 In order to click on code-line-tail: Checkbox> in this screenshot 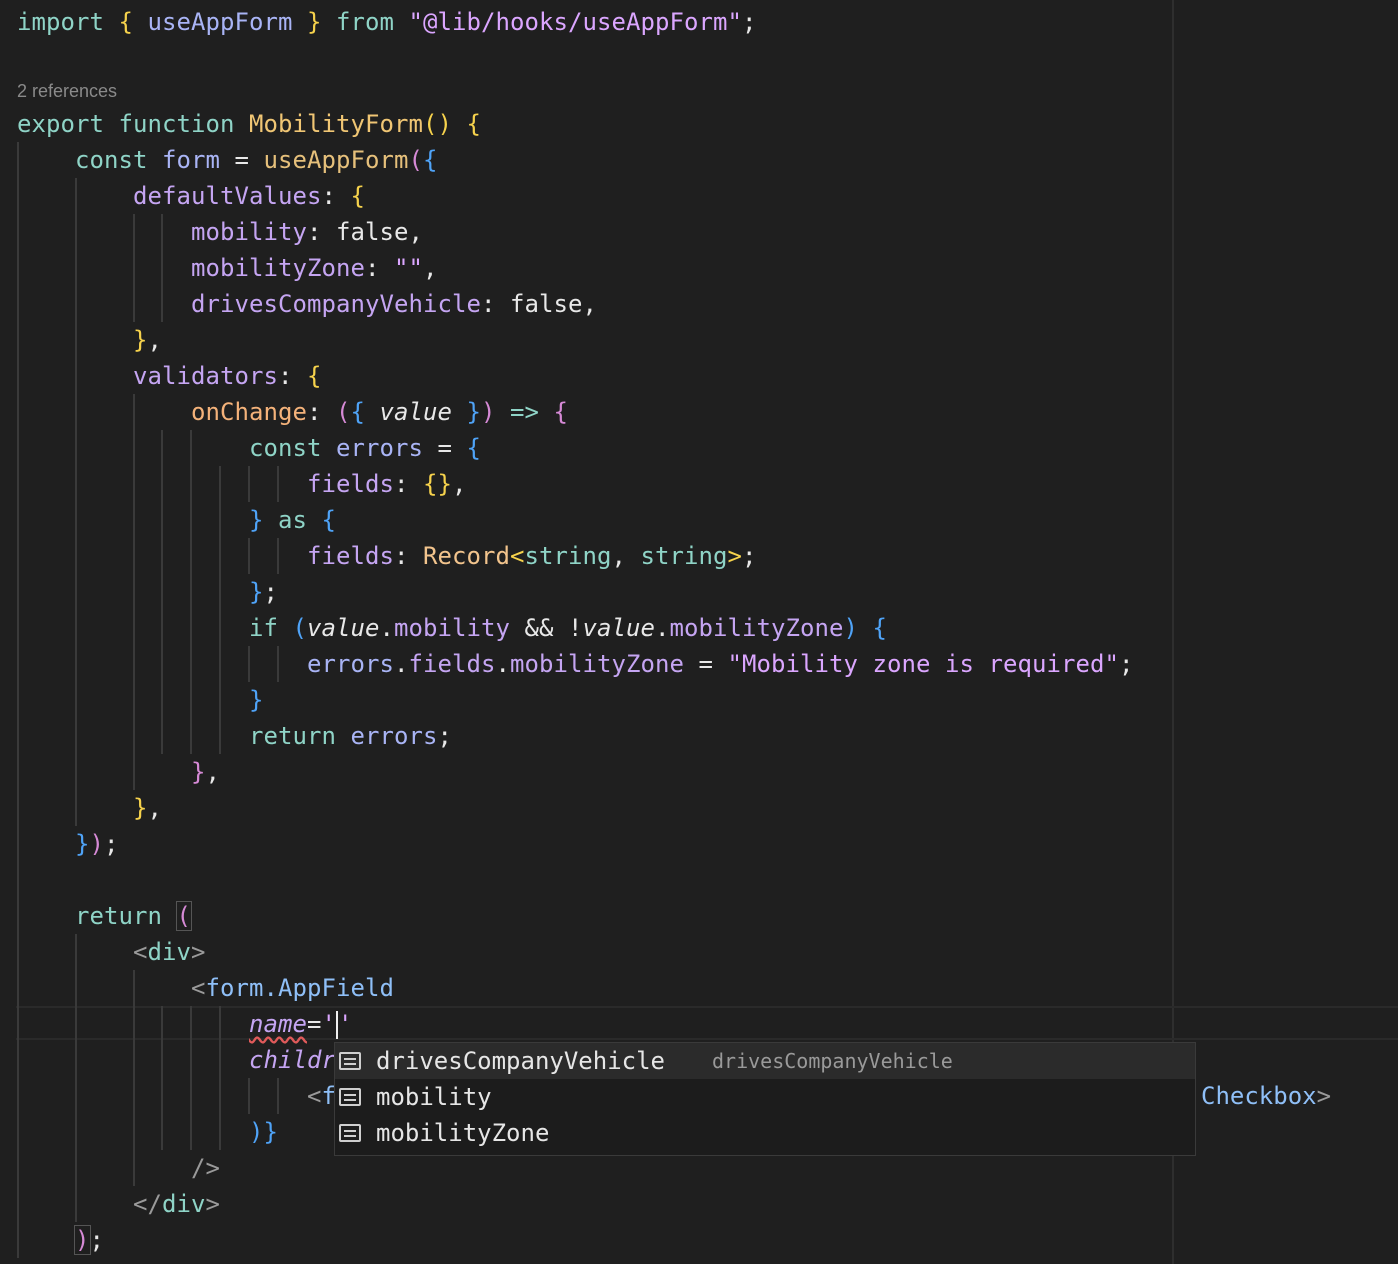, I will do `click(1266, 1096)`.